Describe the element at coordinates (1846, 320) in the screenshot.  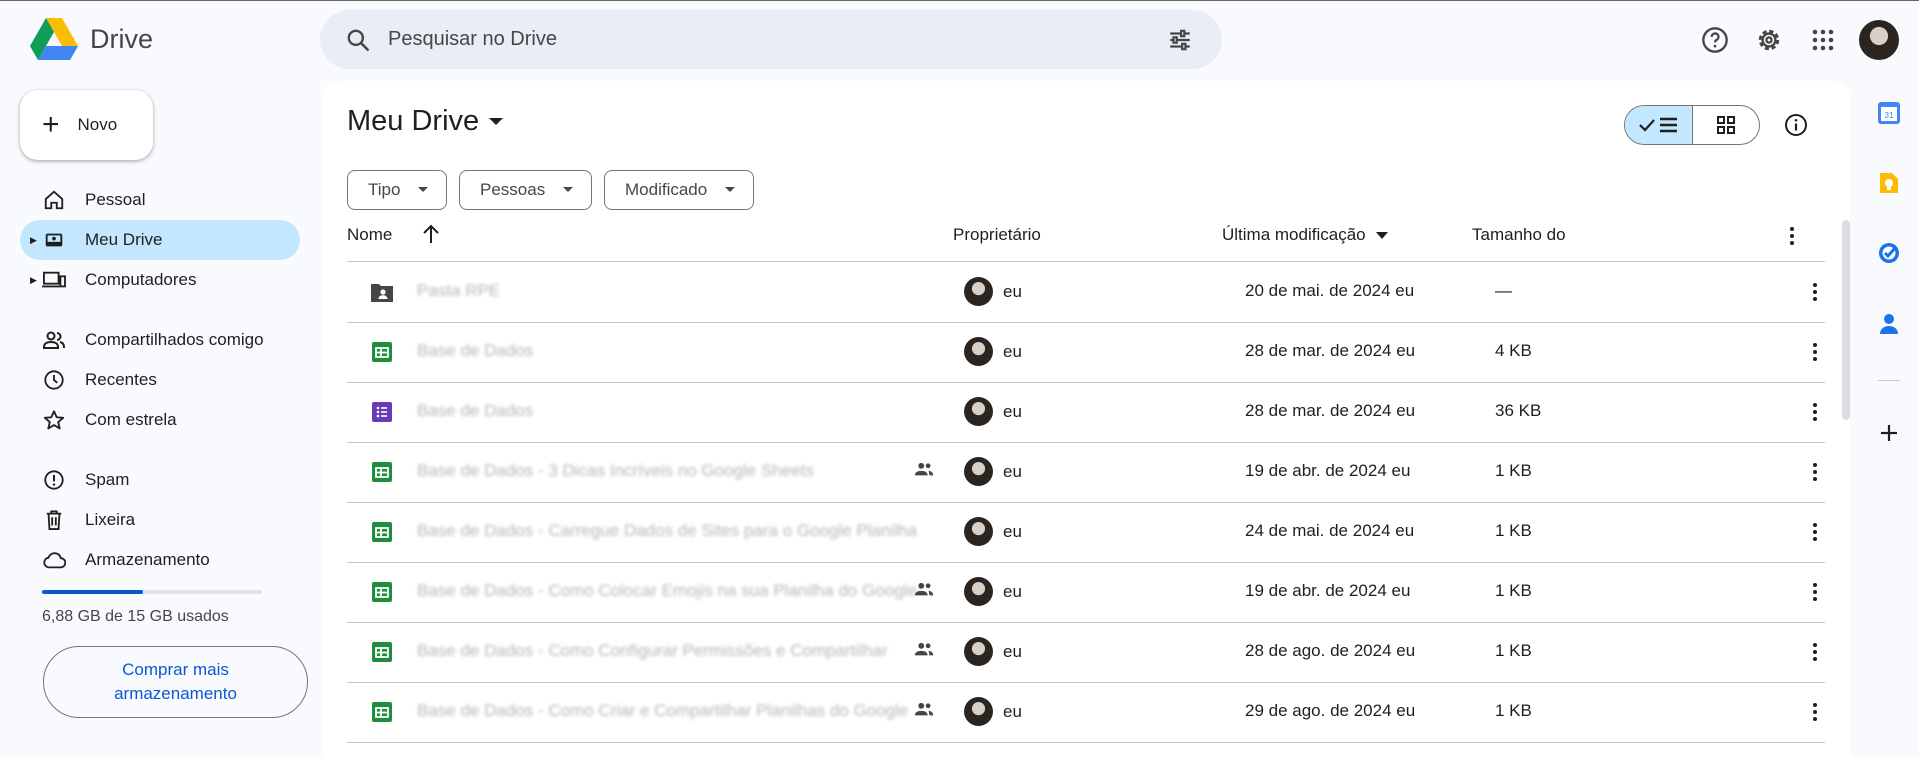
I see `scrollbar-thumb` at that location.